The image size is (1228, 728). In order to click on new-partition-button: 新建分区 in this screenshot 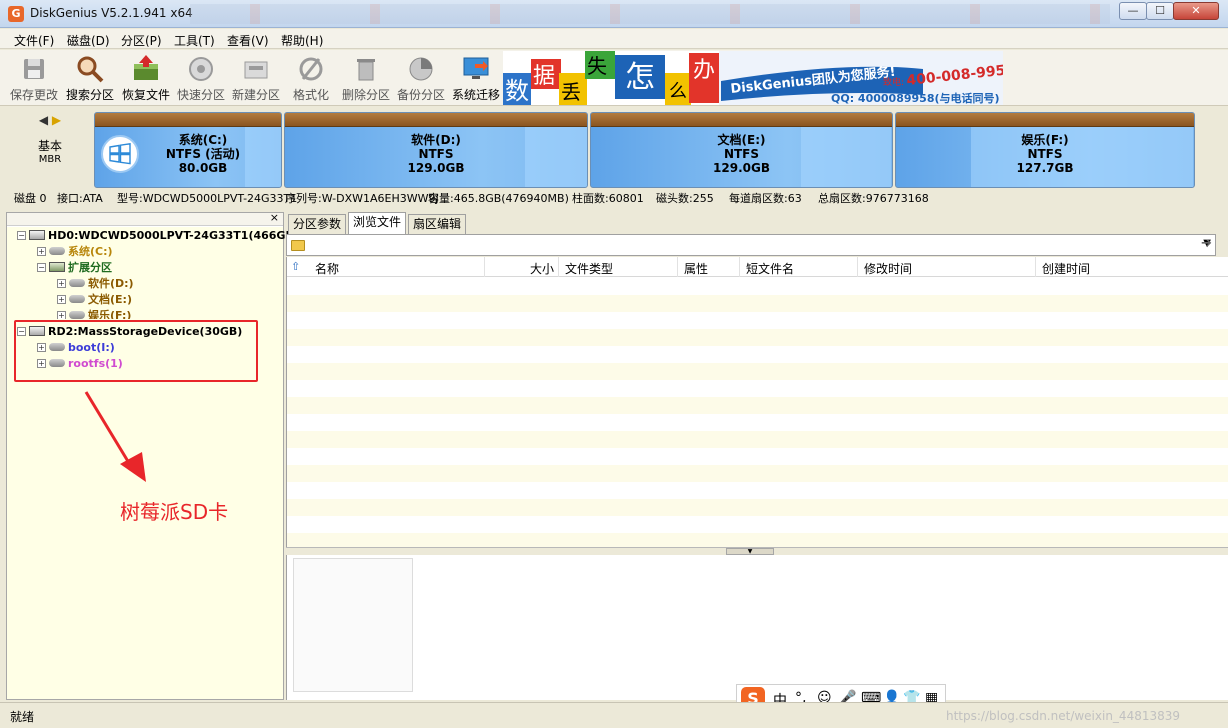, I will do `click(256, 78)`.